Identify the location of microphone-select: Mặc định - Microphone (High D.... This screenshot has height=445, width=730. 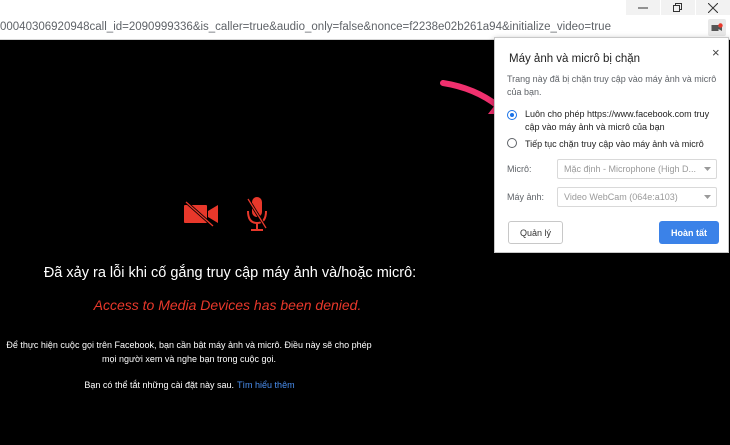
(637, 169).